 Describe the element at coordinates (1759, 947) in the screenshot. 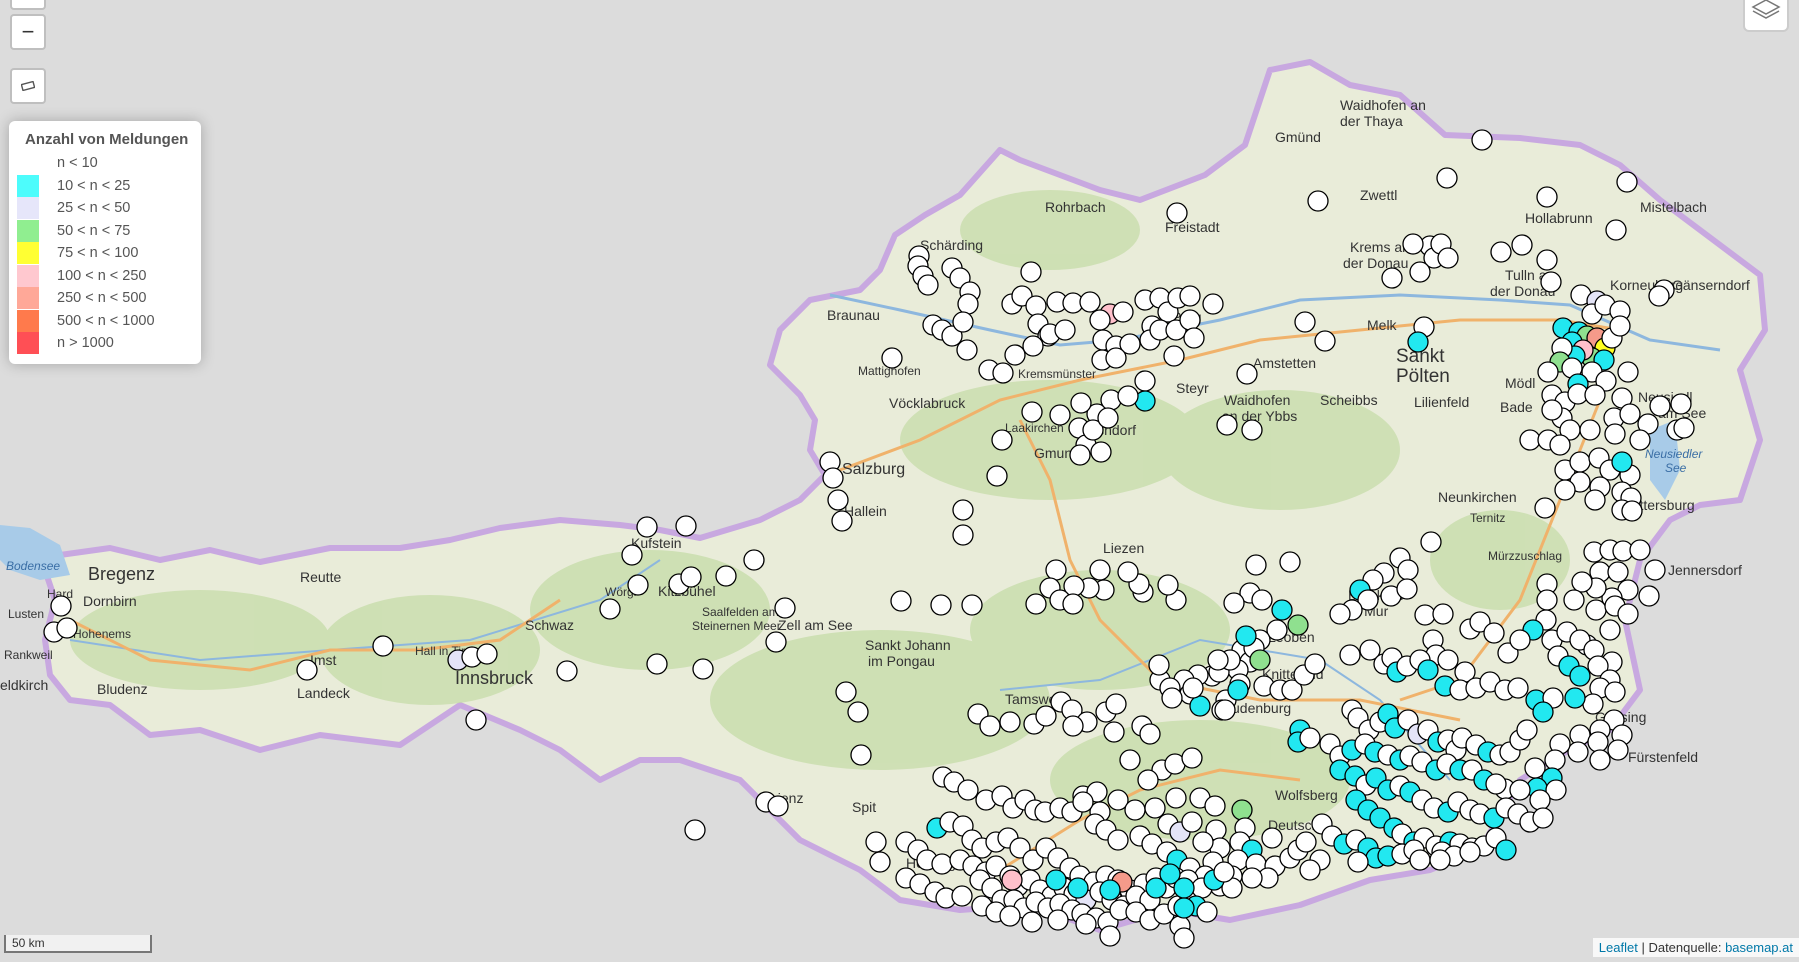

I see `basemap-link: basemap.at` at that location.